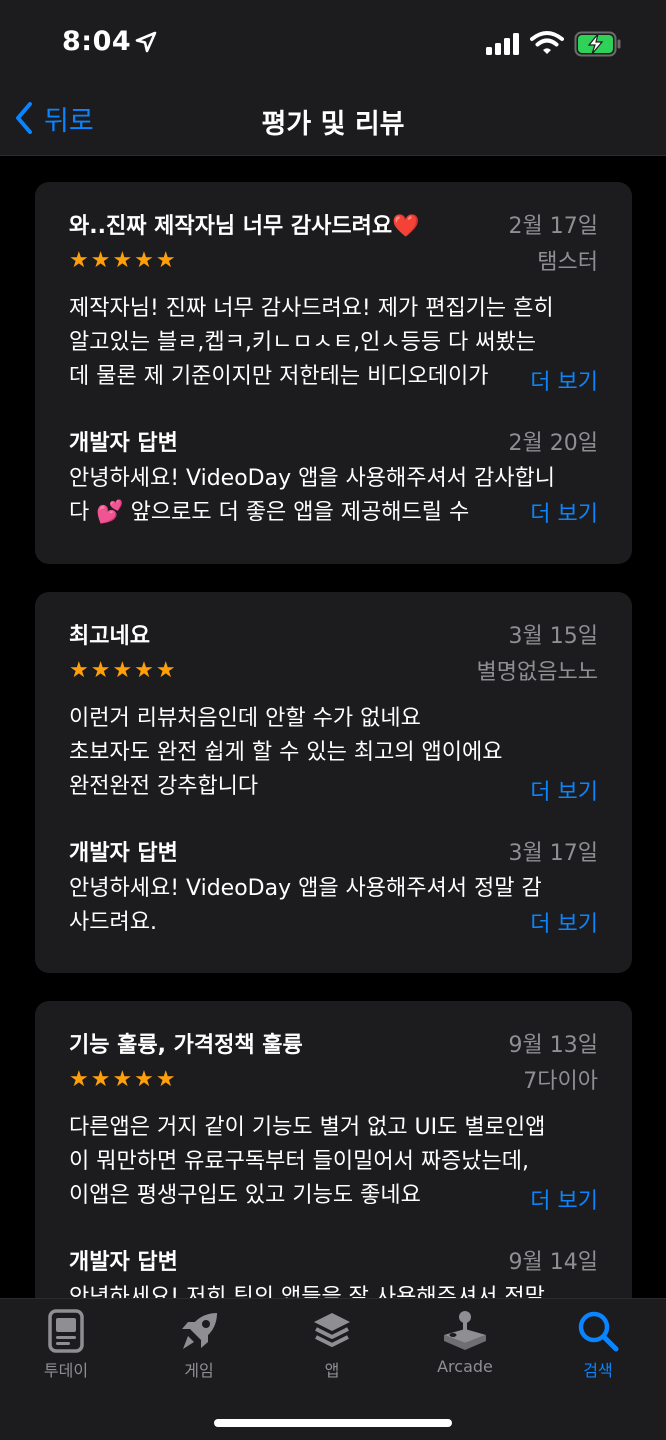 This screenshot has height=1440, width=666. I want to click on layers-icon, so click(332, 1330).